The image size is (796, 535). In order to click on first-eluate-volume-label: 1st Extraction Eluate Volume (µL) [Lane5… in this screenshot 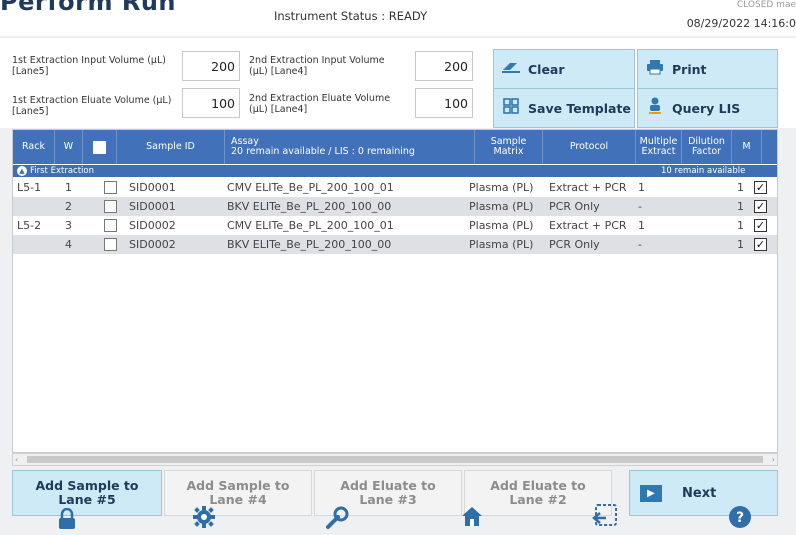, I will do `click(92, 106)`.